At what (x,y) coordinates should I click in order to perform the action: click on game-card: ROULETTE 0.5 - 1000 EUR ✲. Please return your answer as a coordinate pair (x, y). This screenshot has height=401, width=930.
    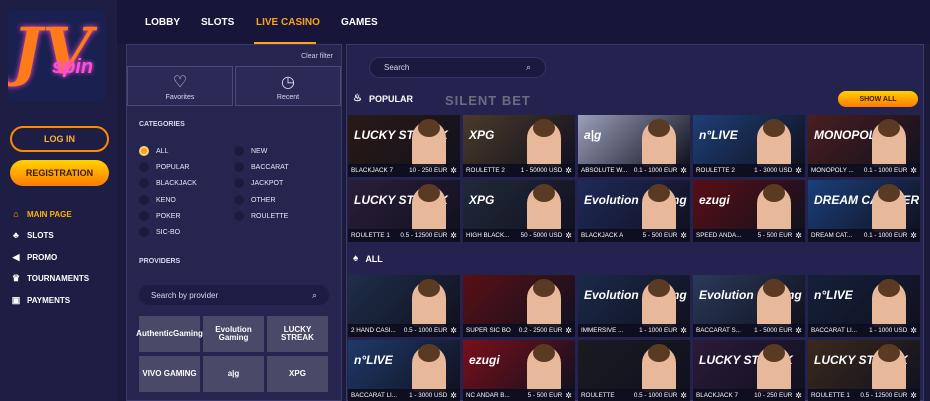
    Looking at the image, I should click on (634, 370).